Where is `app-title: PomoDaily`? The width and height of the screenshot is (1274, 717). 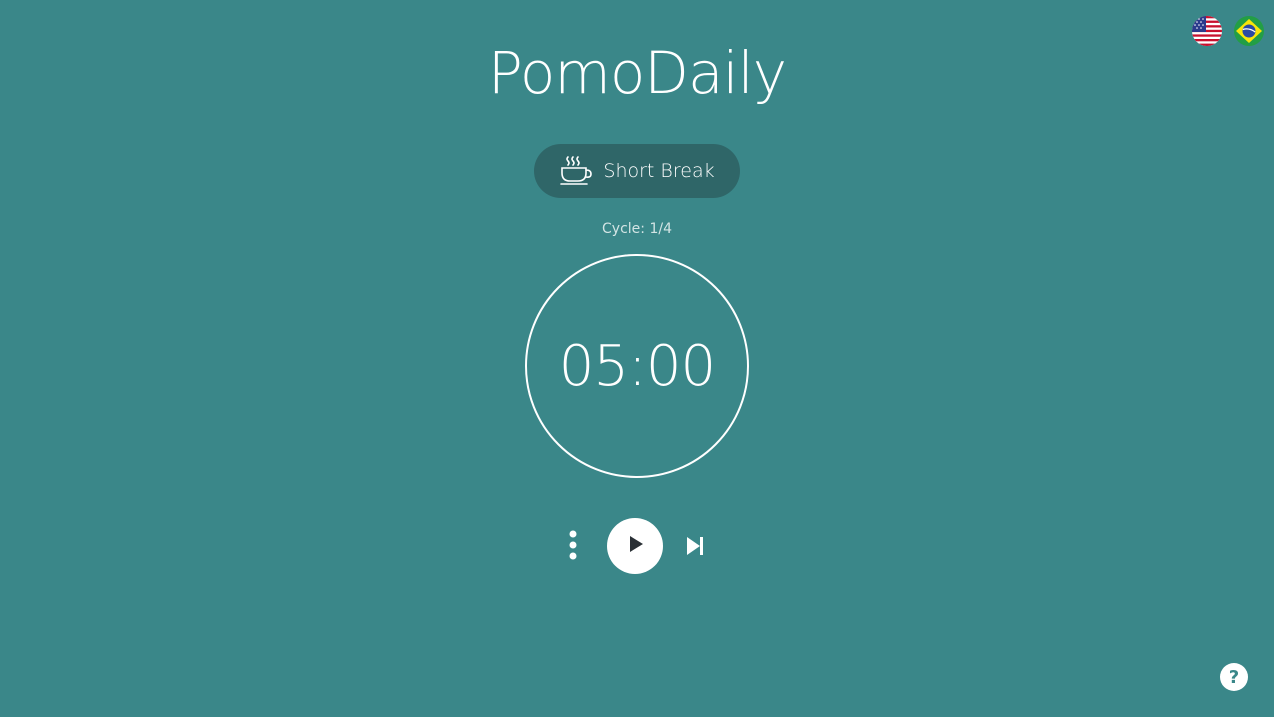 app-title: PomoDaily is located at coordinates (637, 73).